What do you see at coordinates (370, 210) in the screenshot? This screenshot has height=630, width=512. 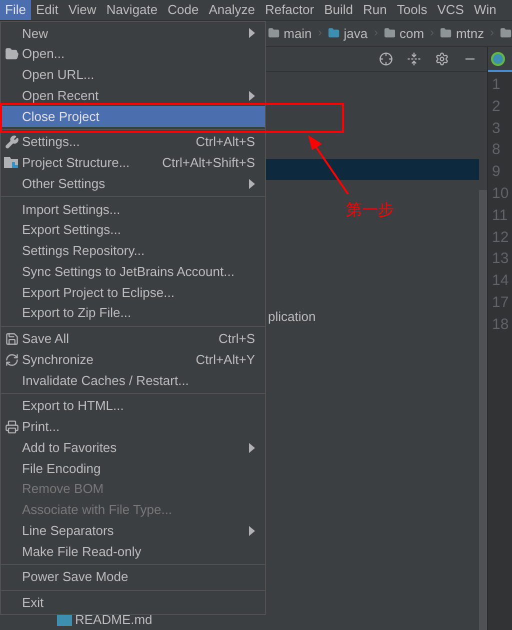 I see `annotation-label: 第一步` at bounding box center [370, 210].